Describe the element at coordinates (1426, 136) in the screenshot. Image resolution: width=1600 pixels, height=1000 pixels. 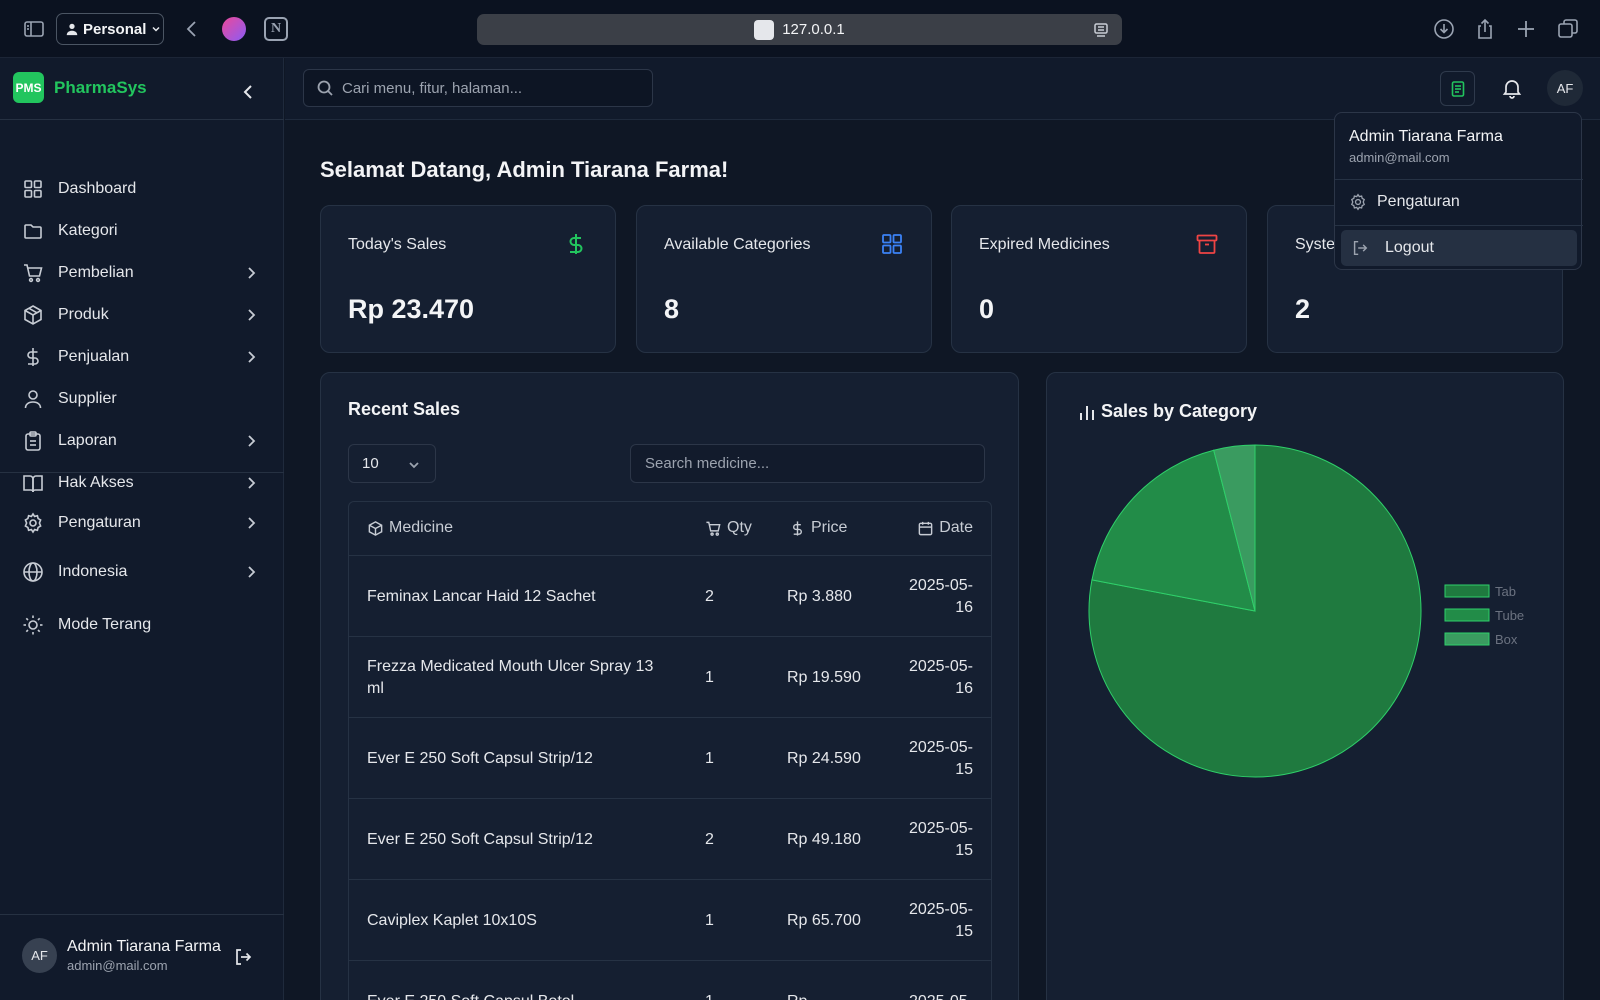
I see `dropdown-user-name: Admin Tiarana Farma` at that location.